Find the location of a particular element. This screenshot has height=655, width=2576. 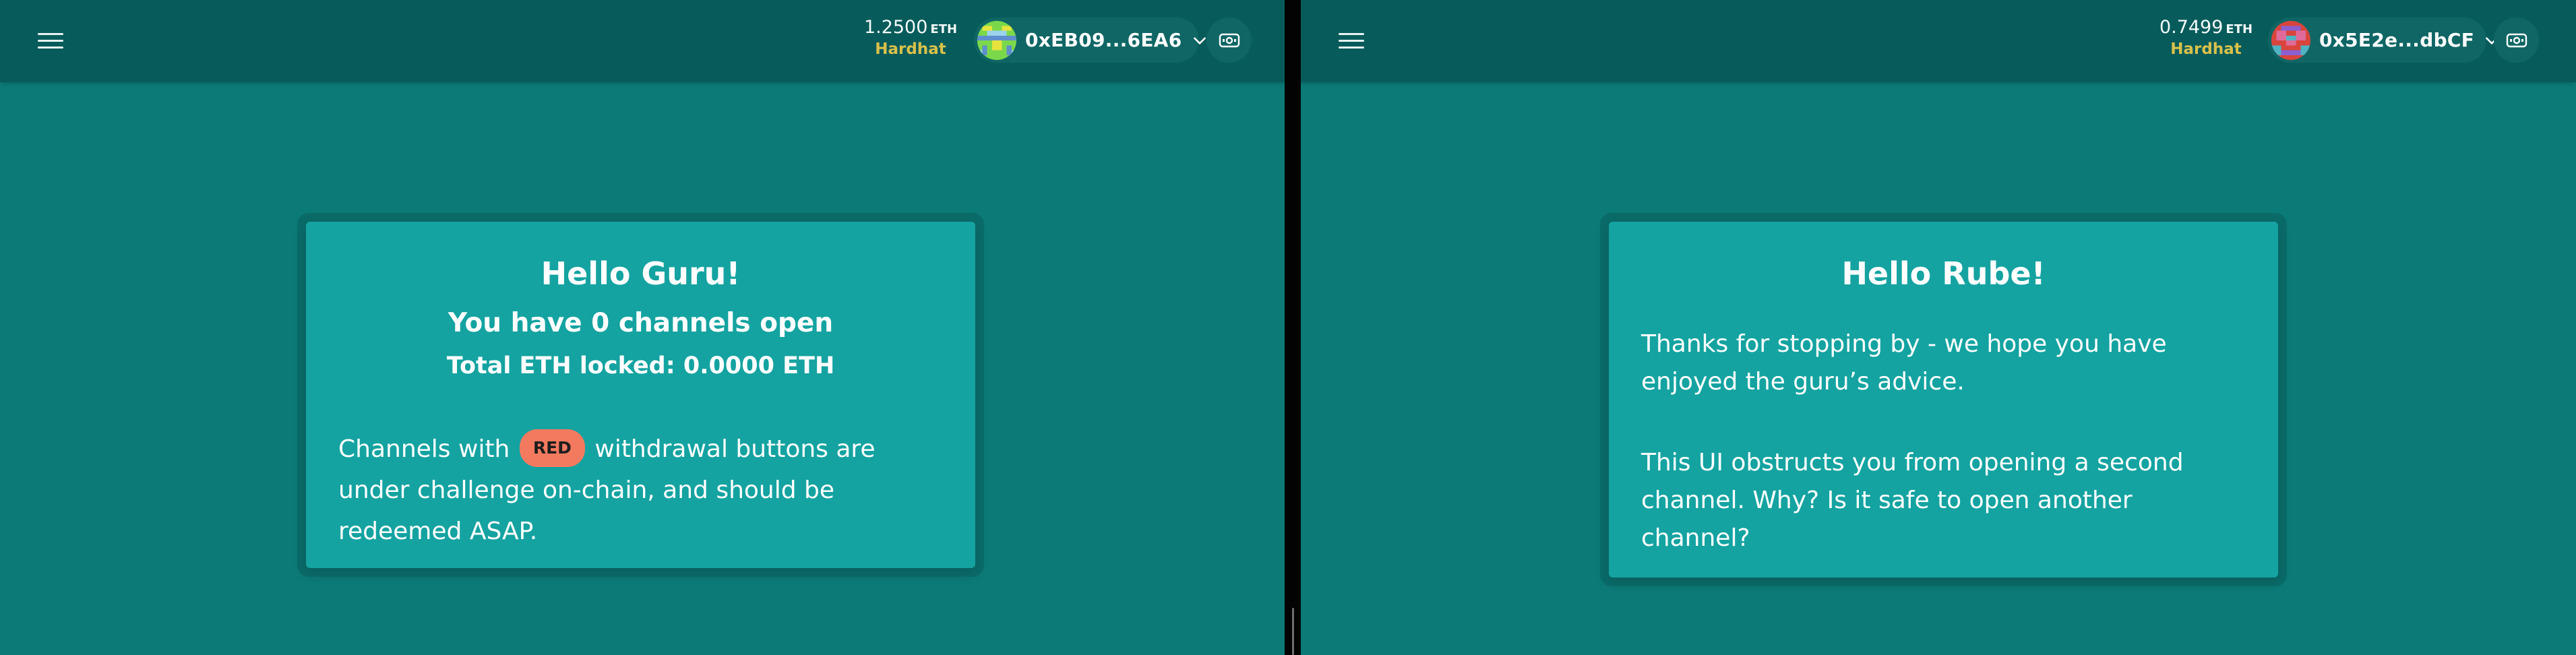

account-address: 0x5E2e...dbCF is located at coordinates (2397, 40).